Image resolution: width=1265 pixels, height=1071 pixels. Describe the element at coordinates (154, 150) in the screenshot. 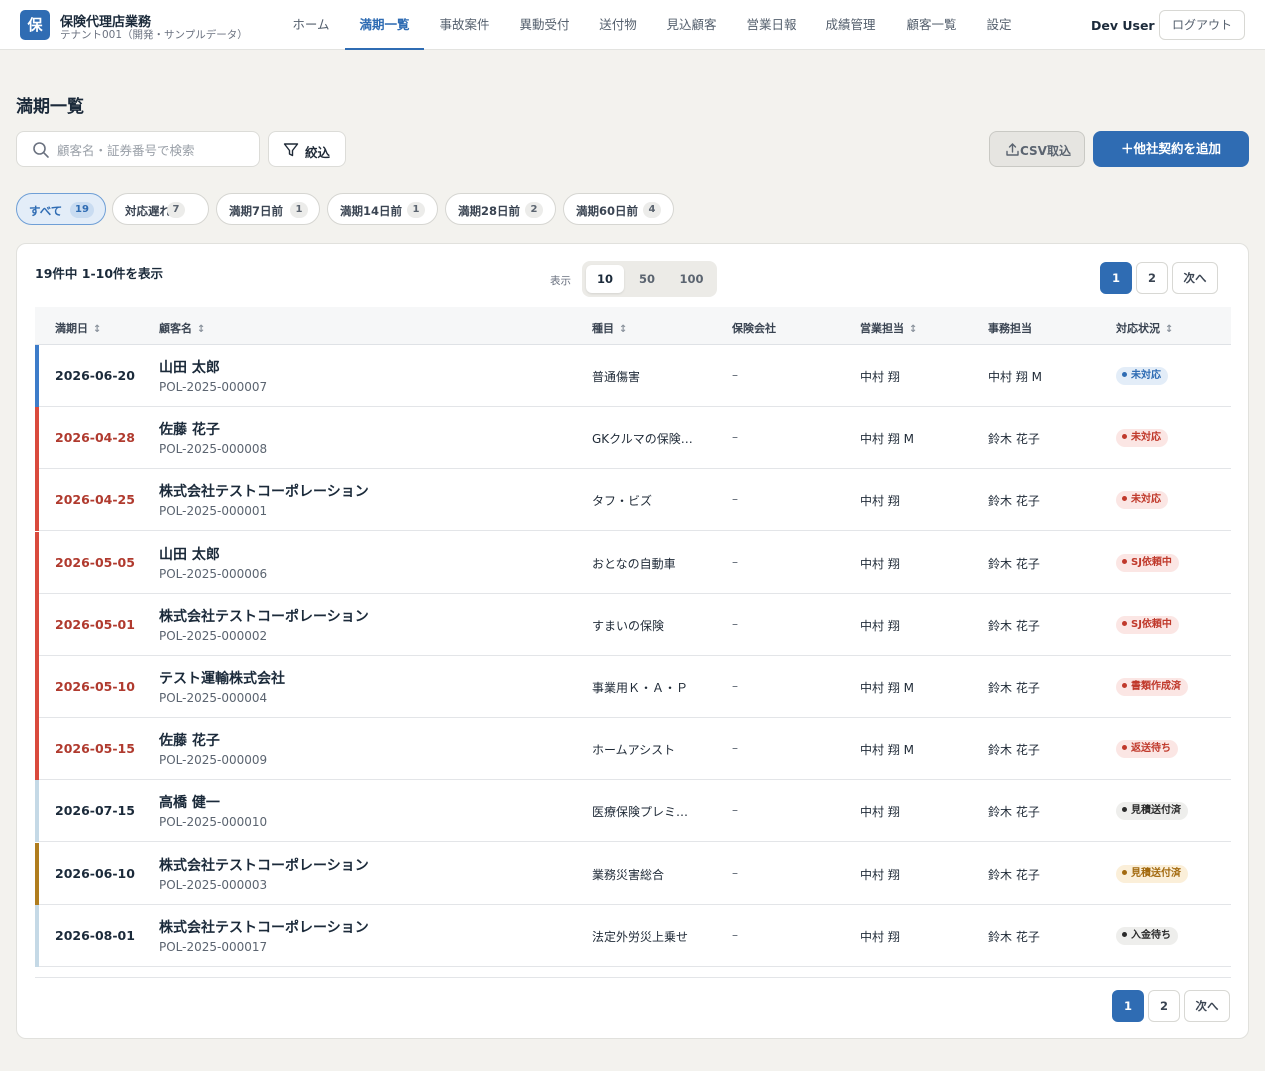

I see `search-input` at that location.